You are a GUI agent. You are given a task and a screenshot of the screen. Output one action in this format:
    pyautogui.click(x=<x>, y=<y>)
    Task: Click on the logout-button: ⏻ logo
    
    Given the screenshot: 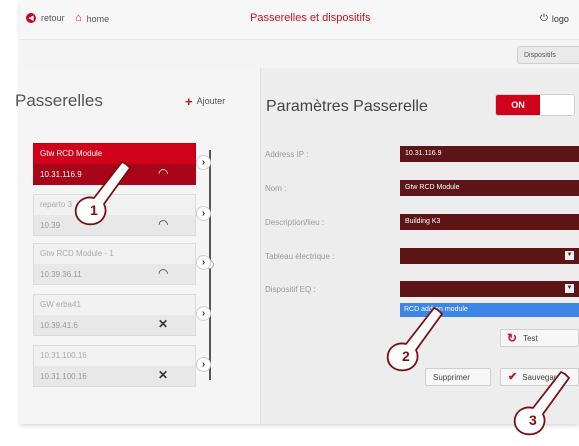 What is the action you would take?
    pyautogui.click(x=554, y=18)
    